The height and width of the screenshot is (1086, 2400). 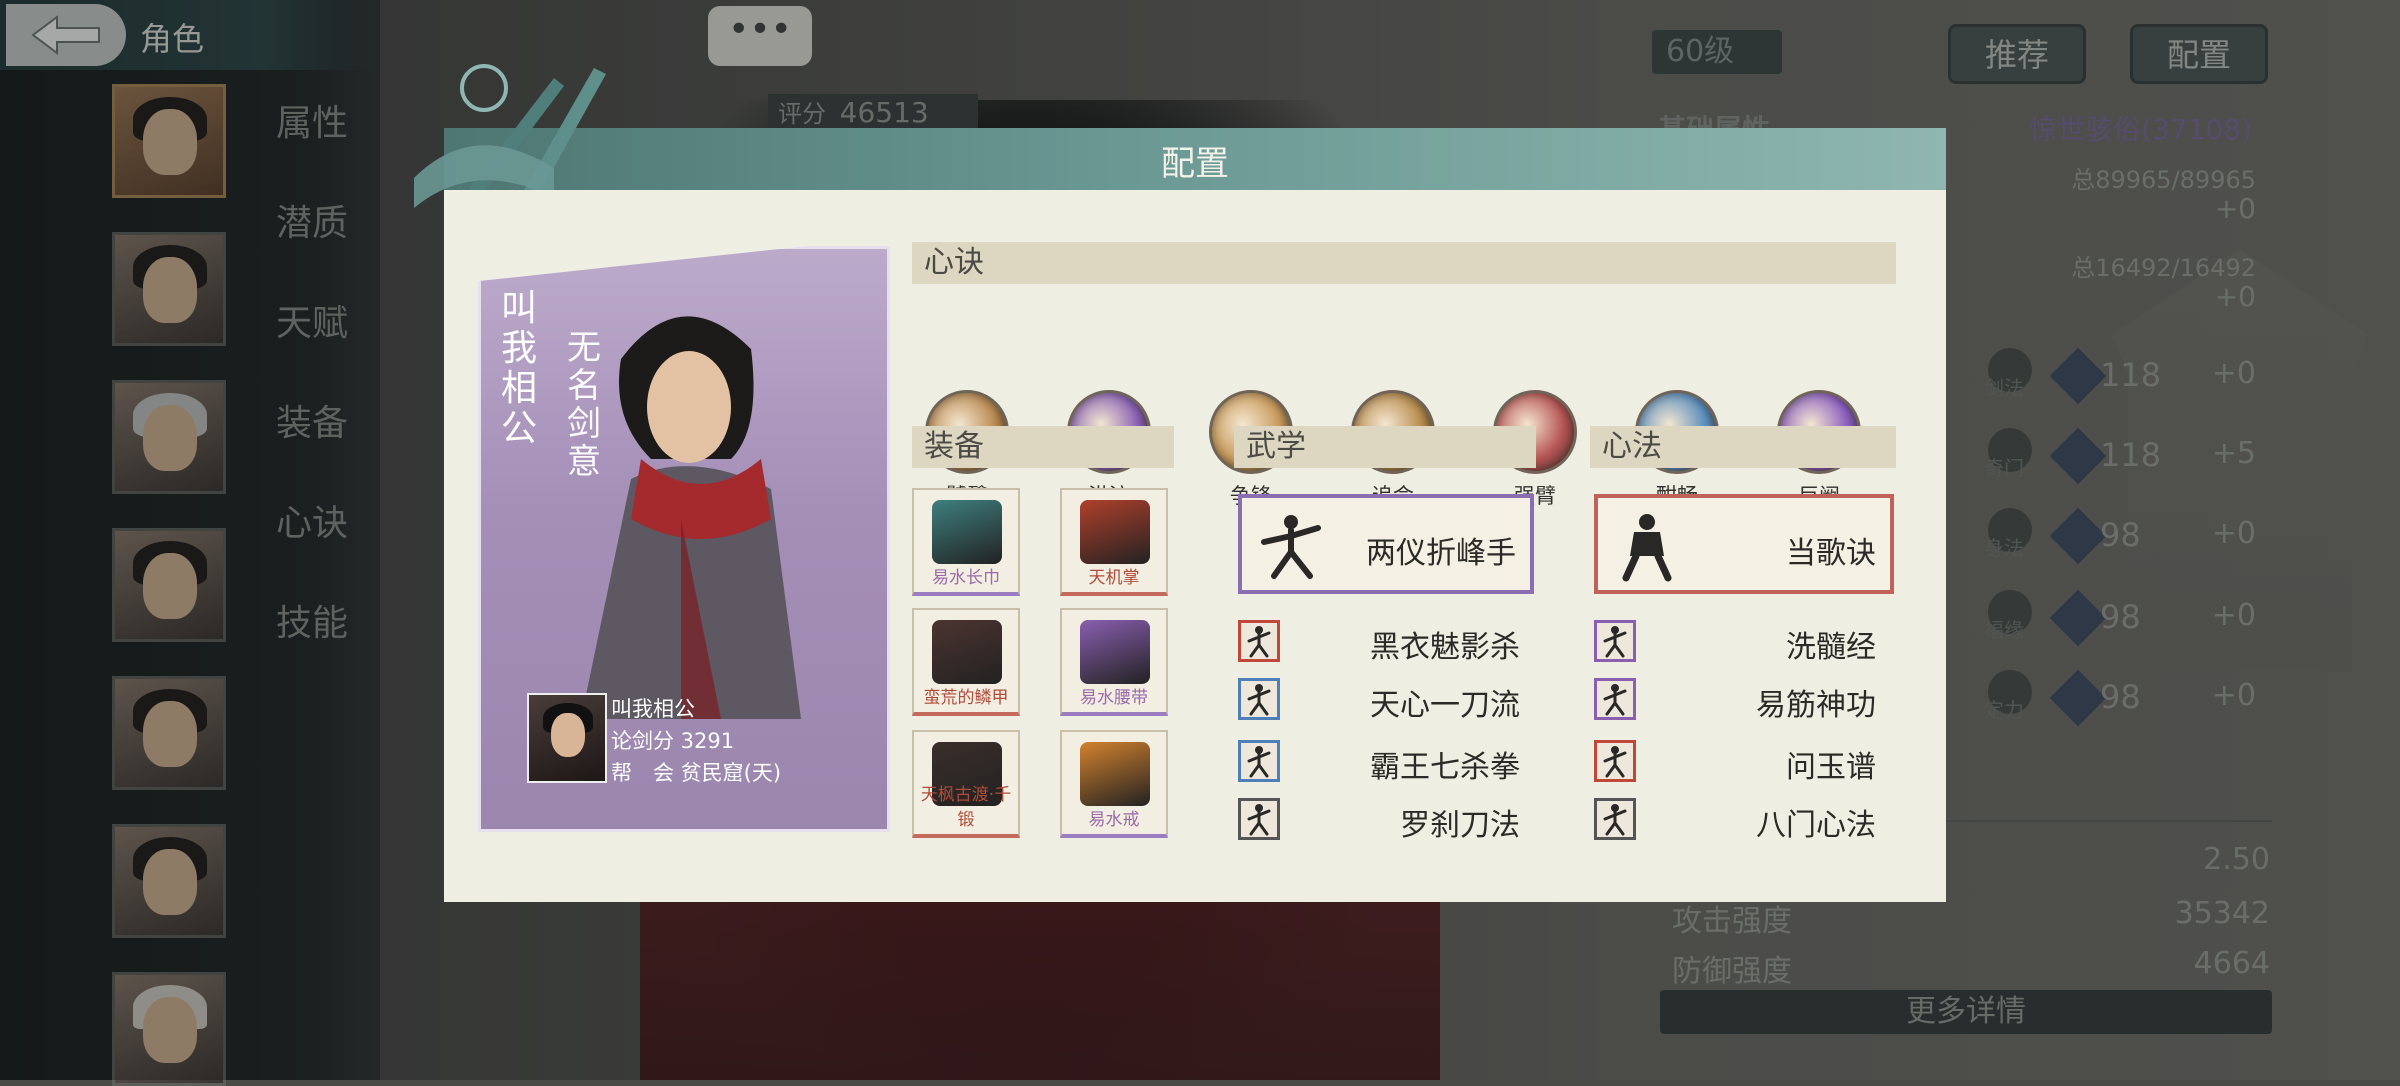 What do you see at coordinates (1744, 544) in the screenshot?
I see `heart-main-skill: 当歌诀` at bounding box center [1744, 544].